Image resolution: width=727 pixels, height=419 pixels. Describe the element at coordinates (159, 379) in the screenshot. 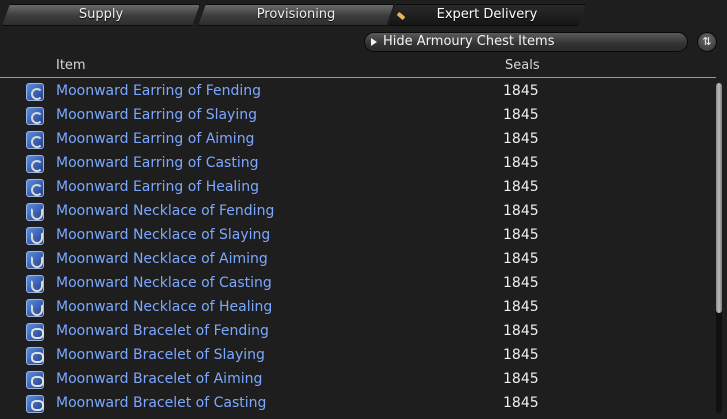

I see `item-name: Moonward Bracelet of Aiming` at that location.